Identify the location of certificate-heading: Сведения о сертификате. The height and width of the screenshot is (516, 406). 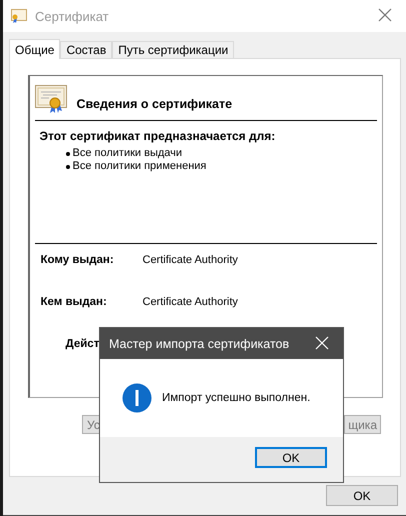
(154, 104).